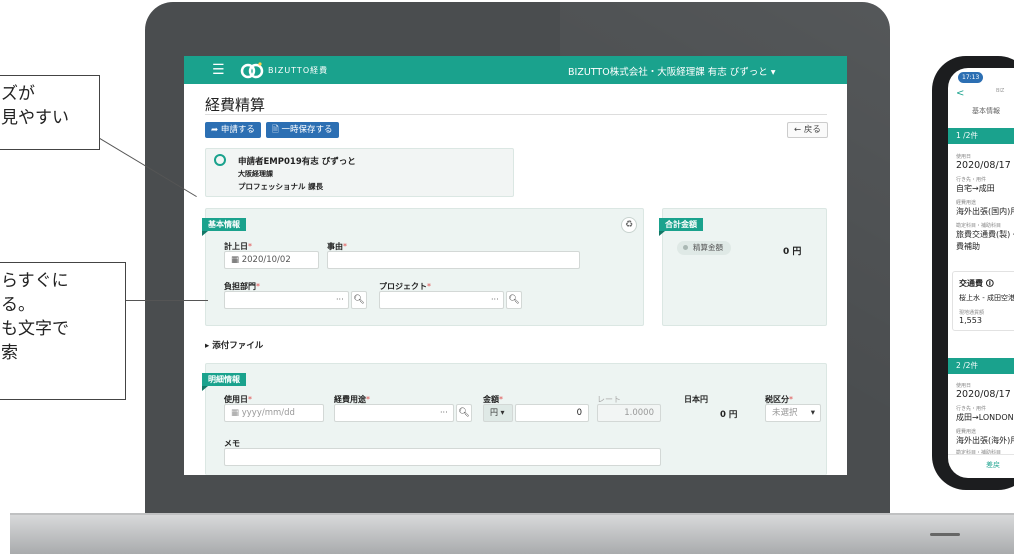 Image resolution: width=1014 pixels, height=554 pixels. I want to click on basic-info-tag: 基本情報, so click(224, 227).